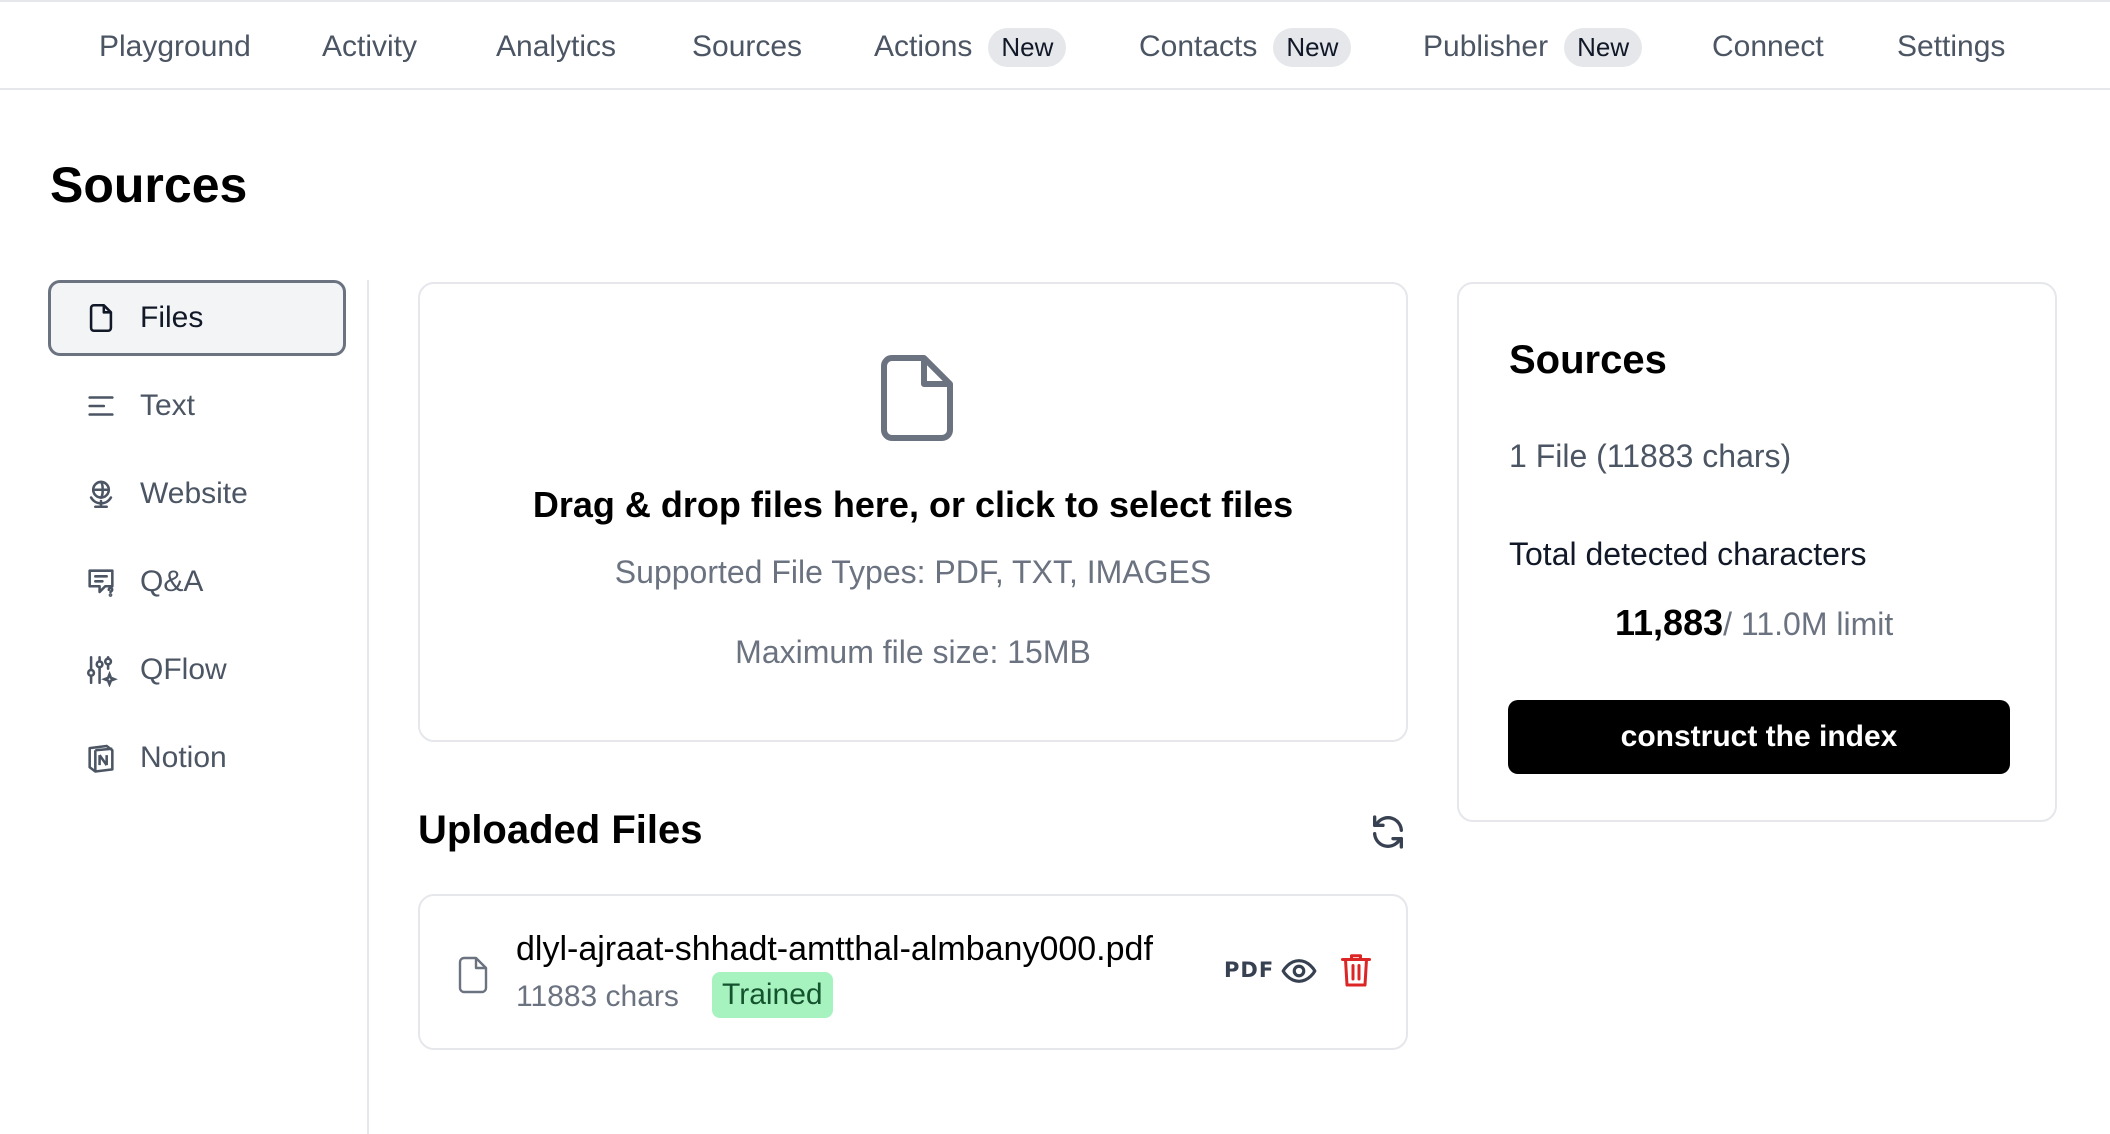 Image resolution: width=2110 pixels, height=1134 pixels. I want to click on sidebar-item-label: Notion, so click(183, 757).